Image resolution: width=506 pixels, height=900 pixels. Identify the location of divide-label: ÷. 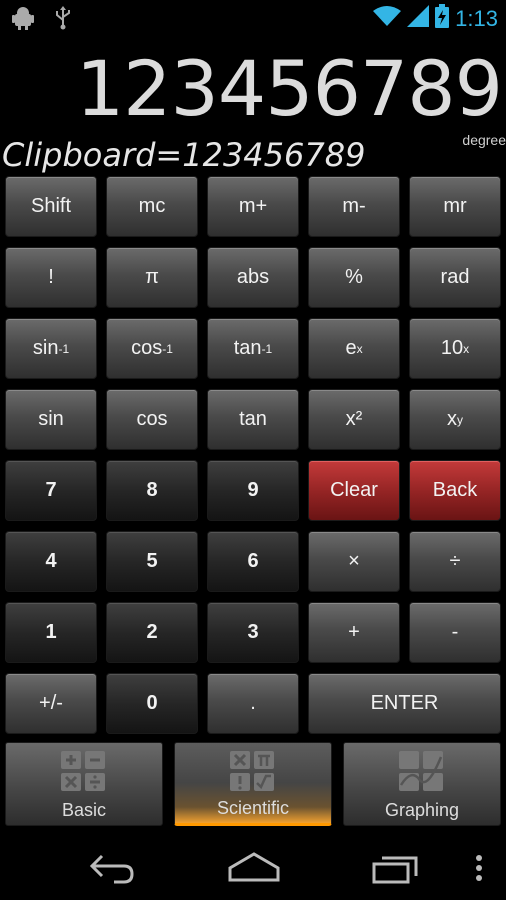
(455, 561).